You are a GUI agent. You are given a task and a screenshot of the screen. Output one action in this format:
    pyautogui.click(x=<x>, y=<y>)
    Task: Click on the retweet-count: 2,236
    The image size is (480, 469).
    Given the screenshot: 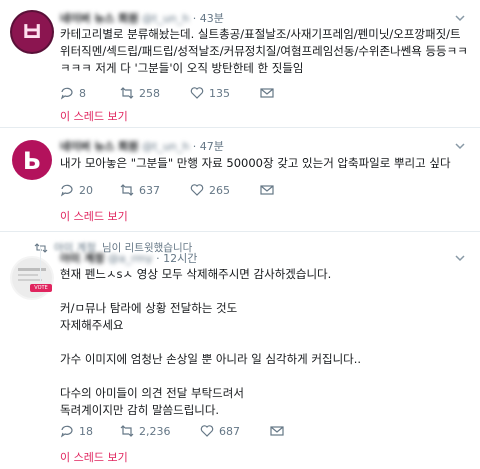 What is the action you would take?
    pyautogui.click(x=155, y=431)
    